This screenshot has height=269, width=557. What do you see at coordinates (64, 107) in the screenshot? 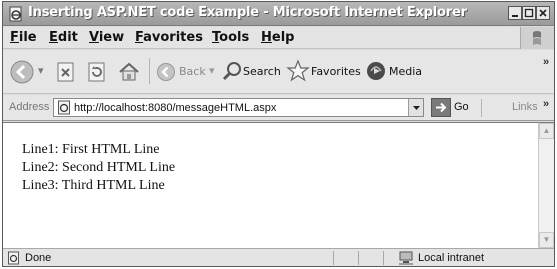
I see `page-icon` at bounding box center [64, 107].